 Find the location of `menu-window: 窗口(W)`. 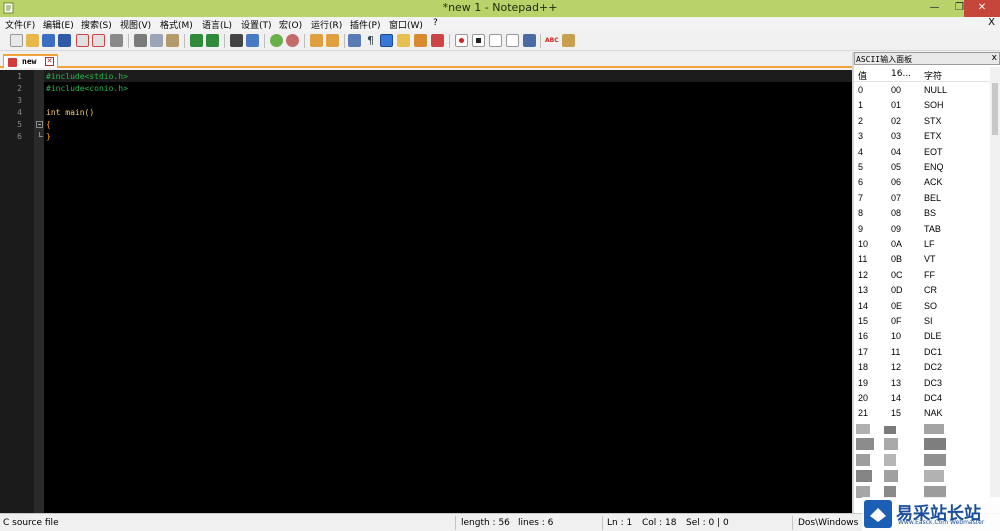

menu-window: 窗口(W) is located at coordinates (406, 24).